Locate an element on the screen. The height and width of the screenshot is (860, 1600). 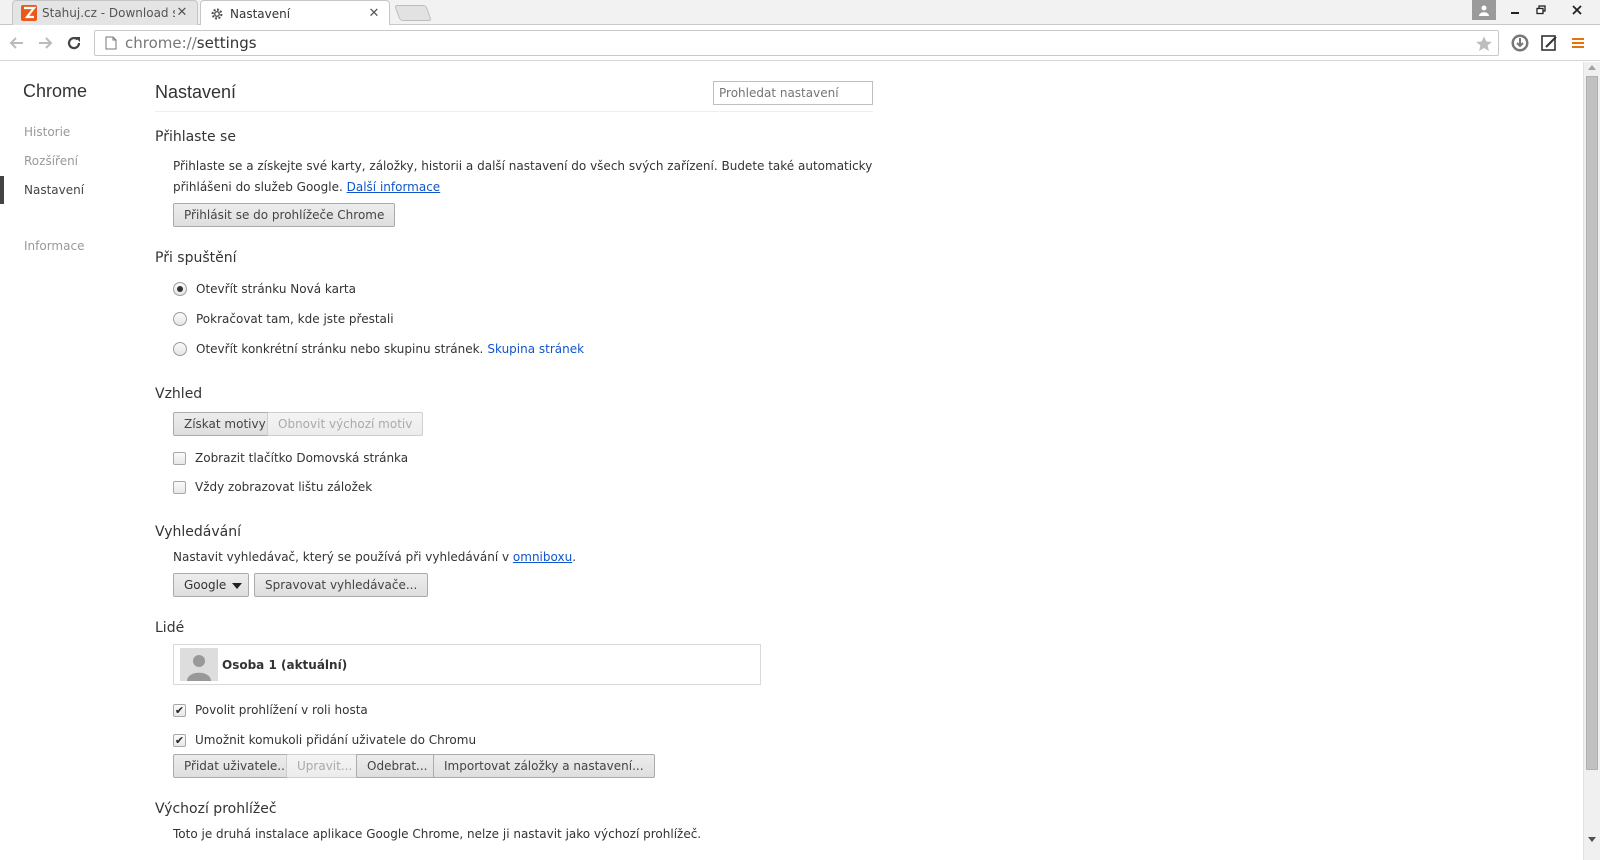
profile-entry: Osoba 1 (aktuální) is located at coordinates (263, 664).